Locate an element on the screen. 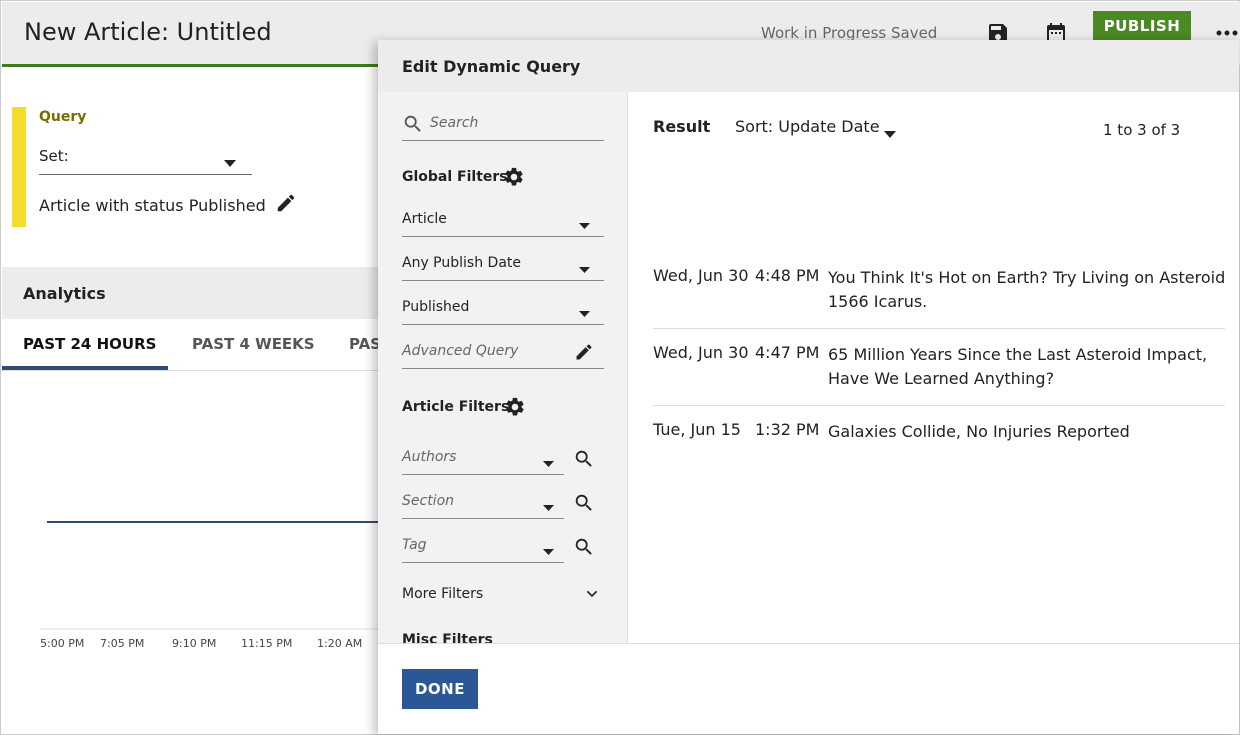 The width and height of the screenshot is (1240, 735). article-filters-title: Article Filters is located at coordinates (456, 407).